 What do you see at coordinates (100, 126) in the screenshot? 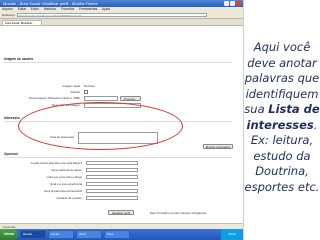
I see `highlight-ellipse` at bounding box center [100, 126].